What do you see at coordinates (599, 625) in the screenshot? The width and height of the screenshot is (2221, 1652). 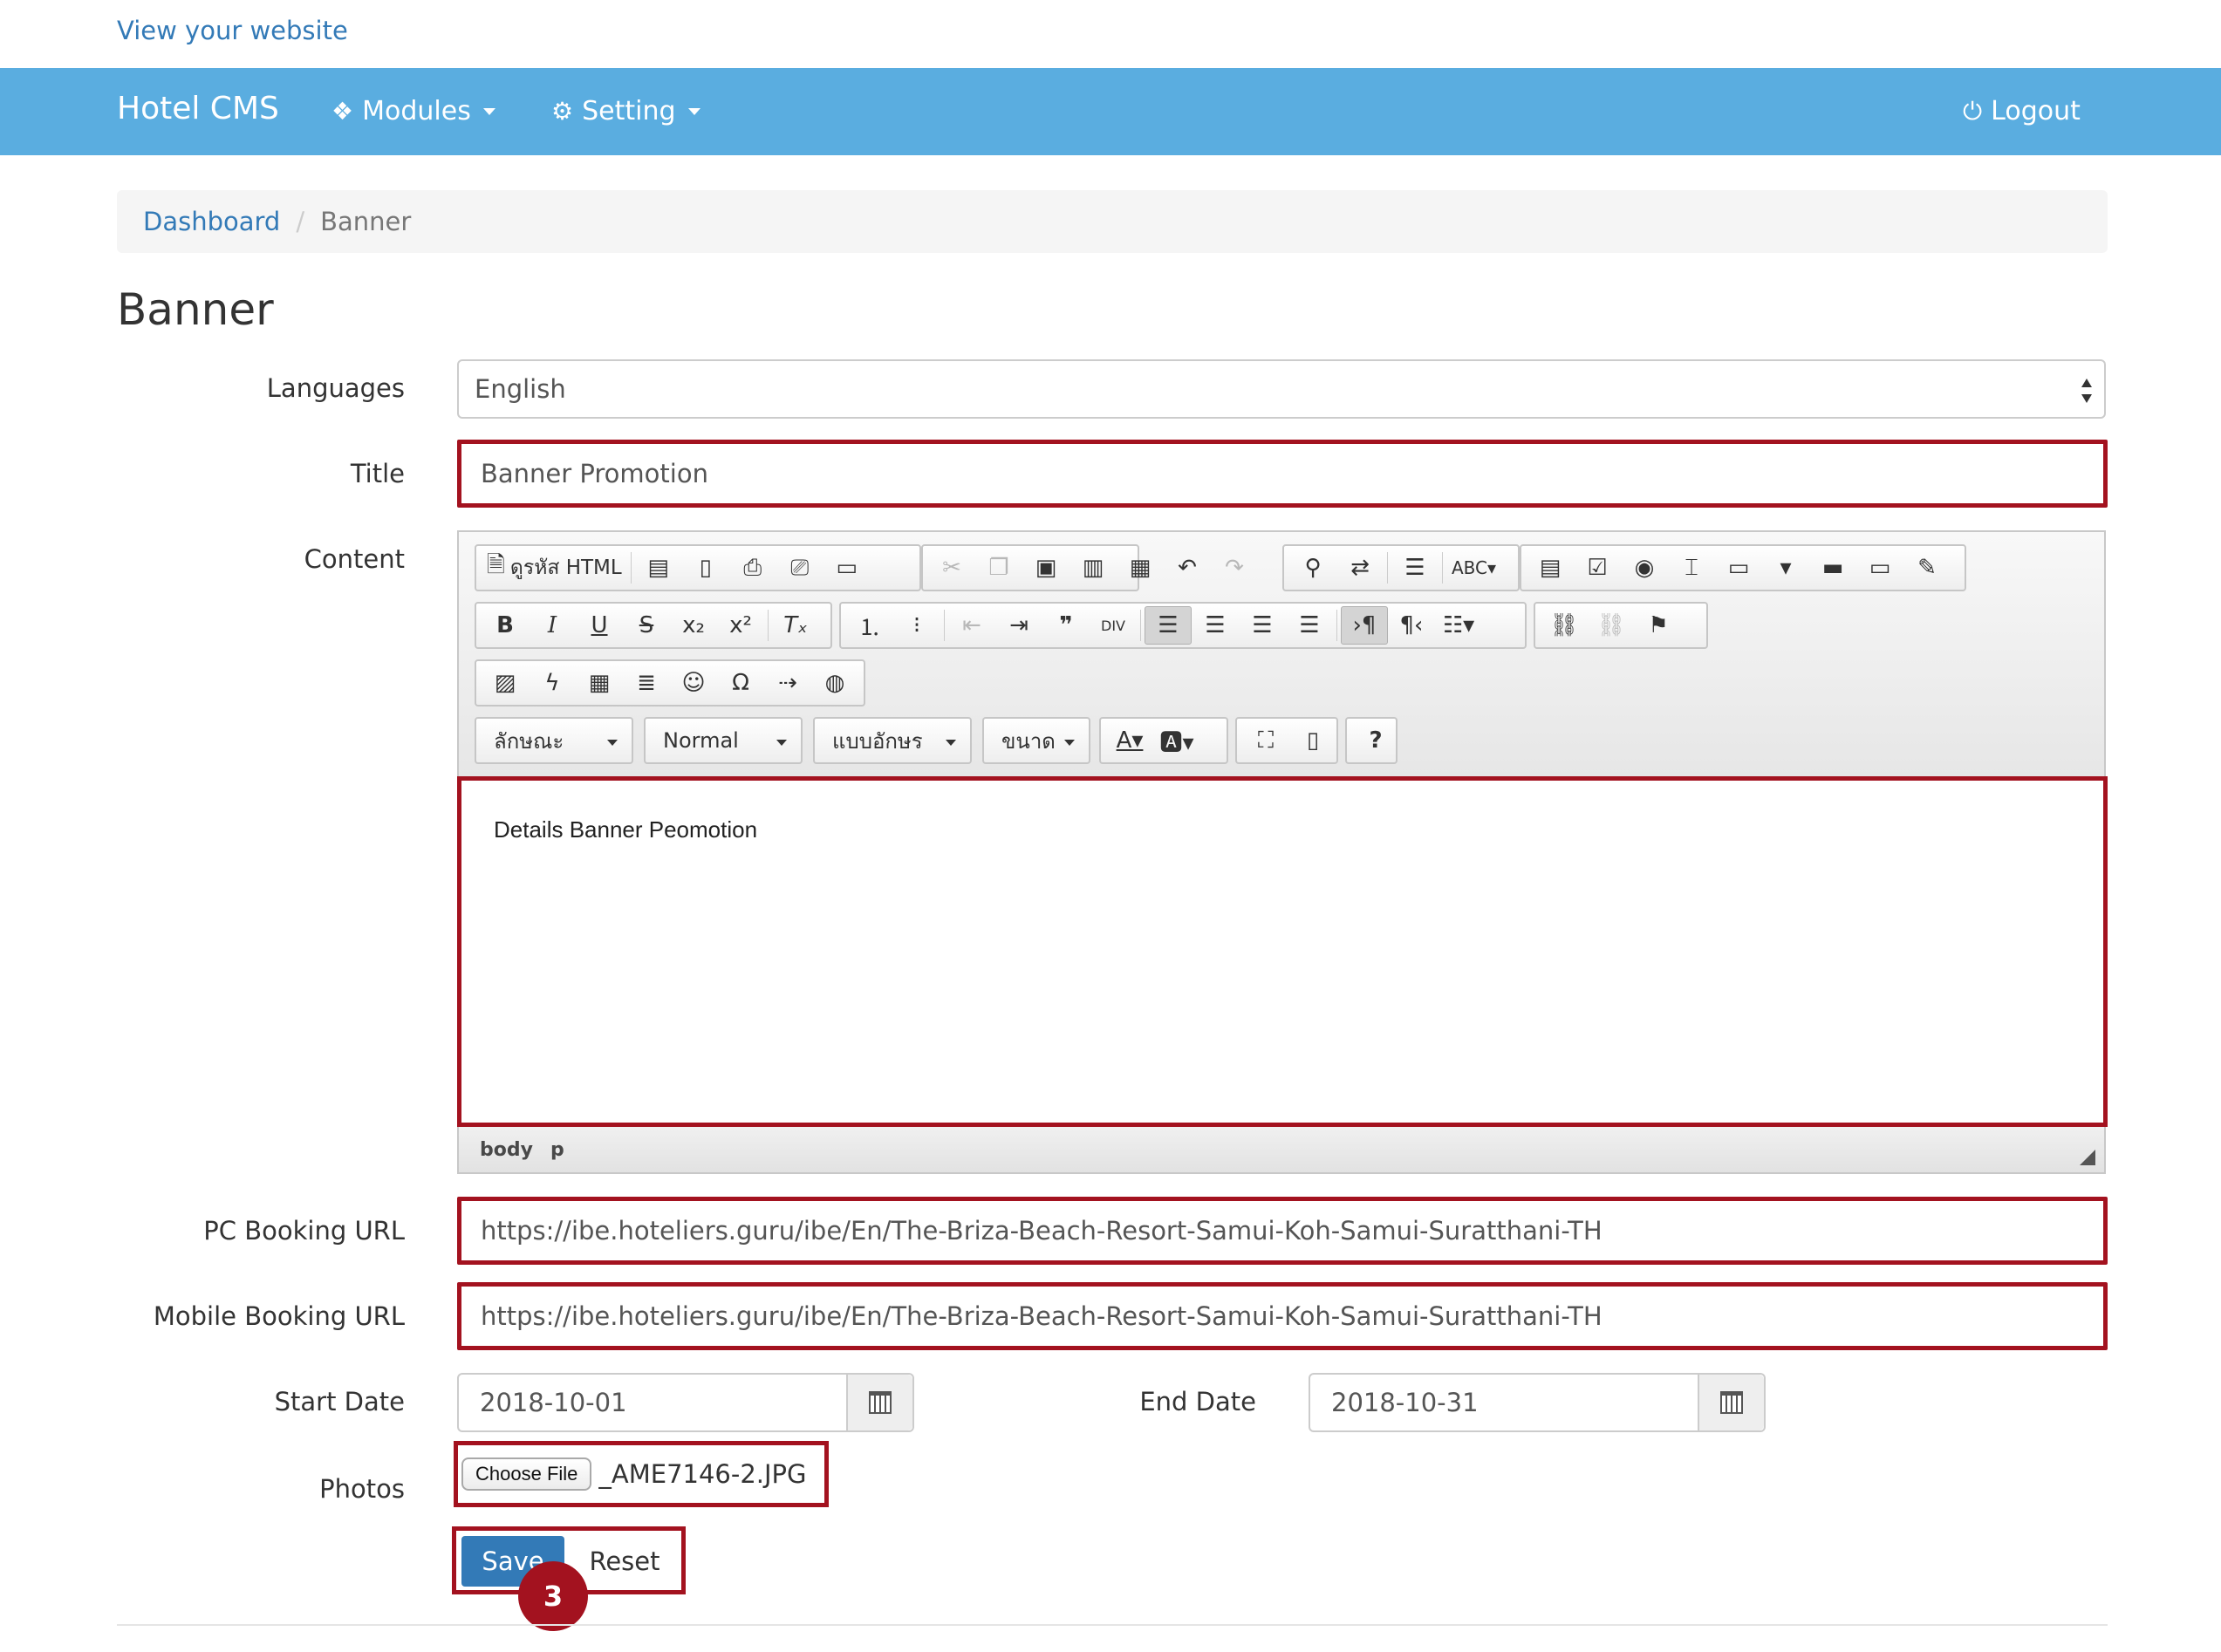 I see `underline-icon: U` at bounding box center [599, 625].